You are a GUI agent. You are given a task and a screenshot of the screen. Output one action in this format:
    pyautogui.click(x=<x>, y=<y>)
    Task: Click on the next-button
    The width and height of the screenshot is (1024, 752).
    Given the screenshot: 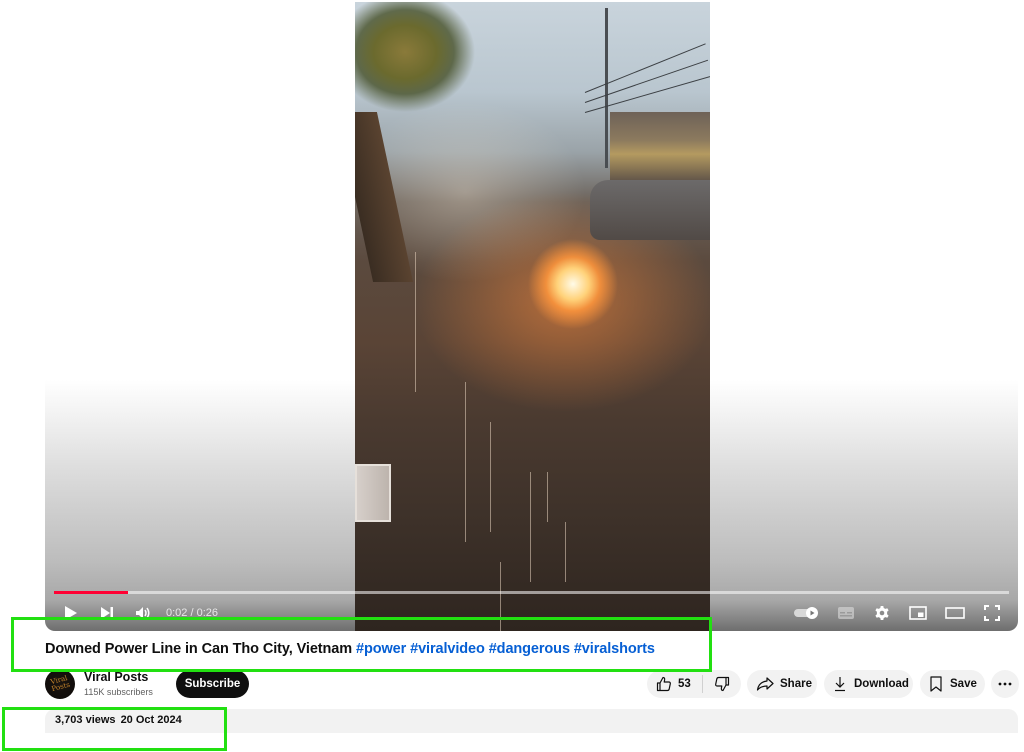 What is the action you would take?
    pyautogui.click(x=107, y=613)
    